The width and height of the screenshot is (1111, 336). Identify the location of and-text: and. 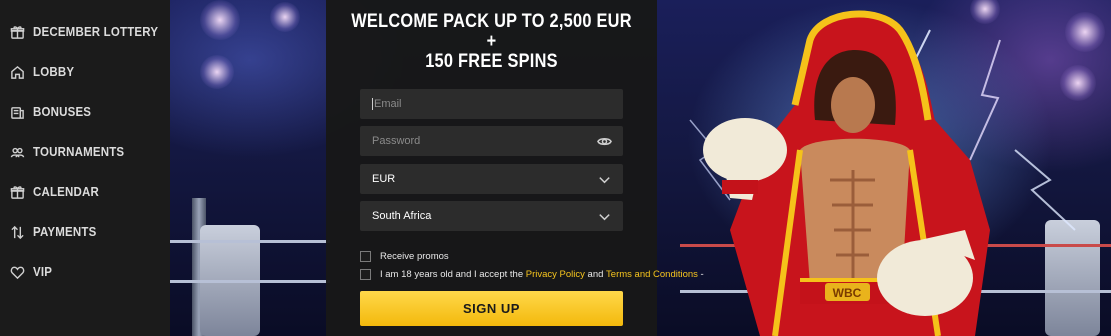
(595, 274).